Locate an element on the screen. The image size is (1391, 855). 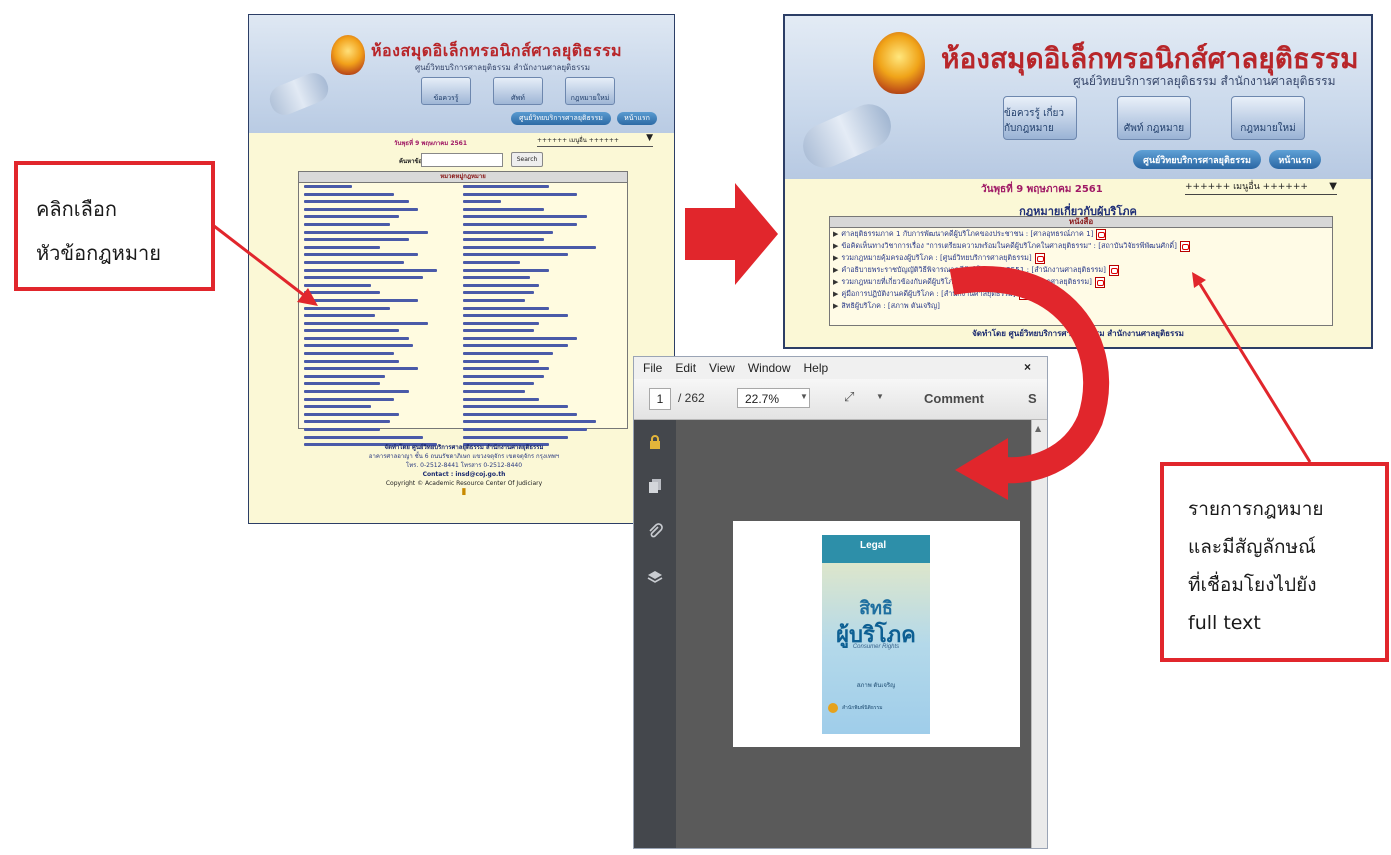
pointer-arrow-right is located at coordinates (1252, 367).